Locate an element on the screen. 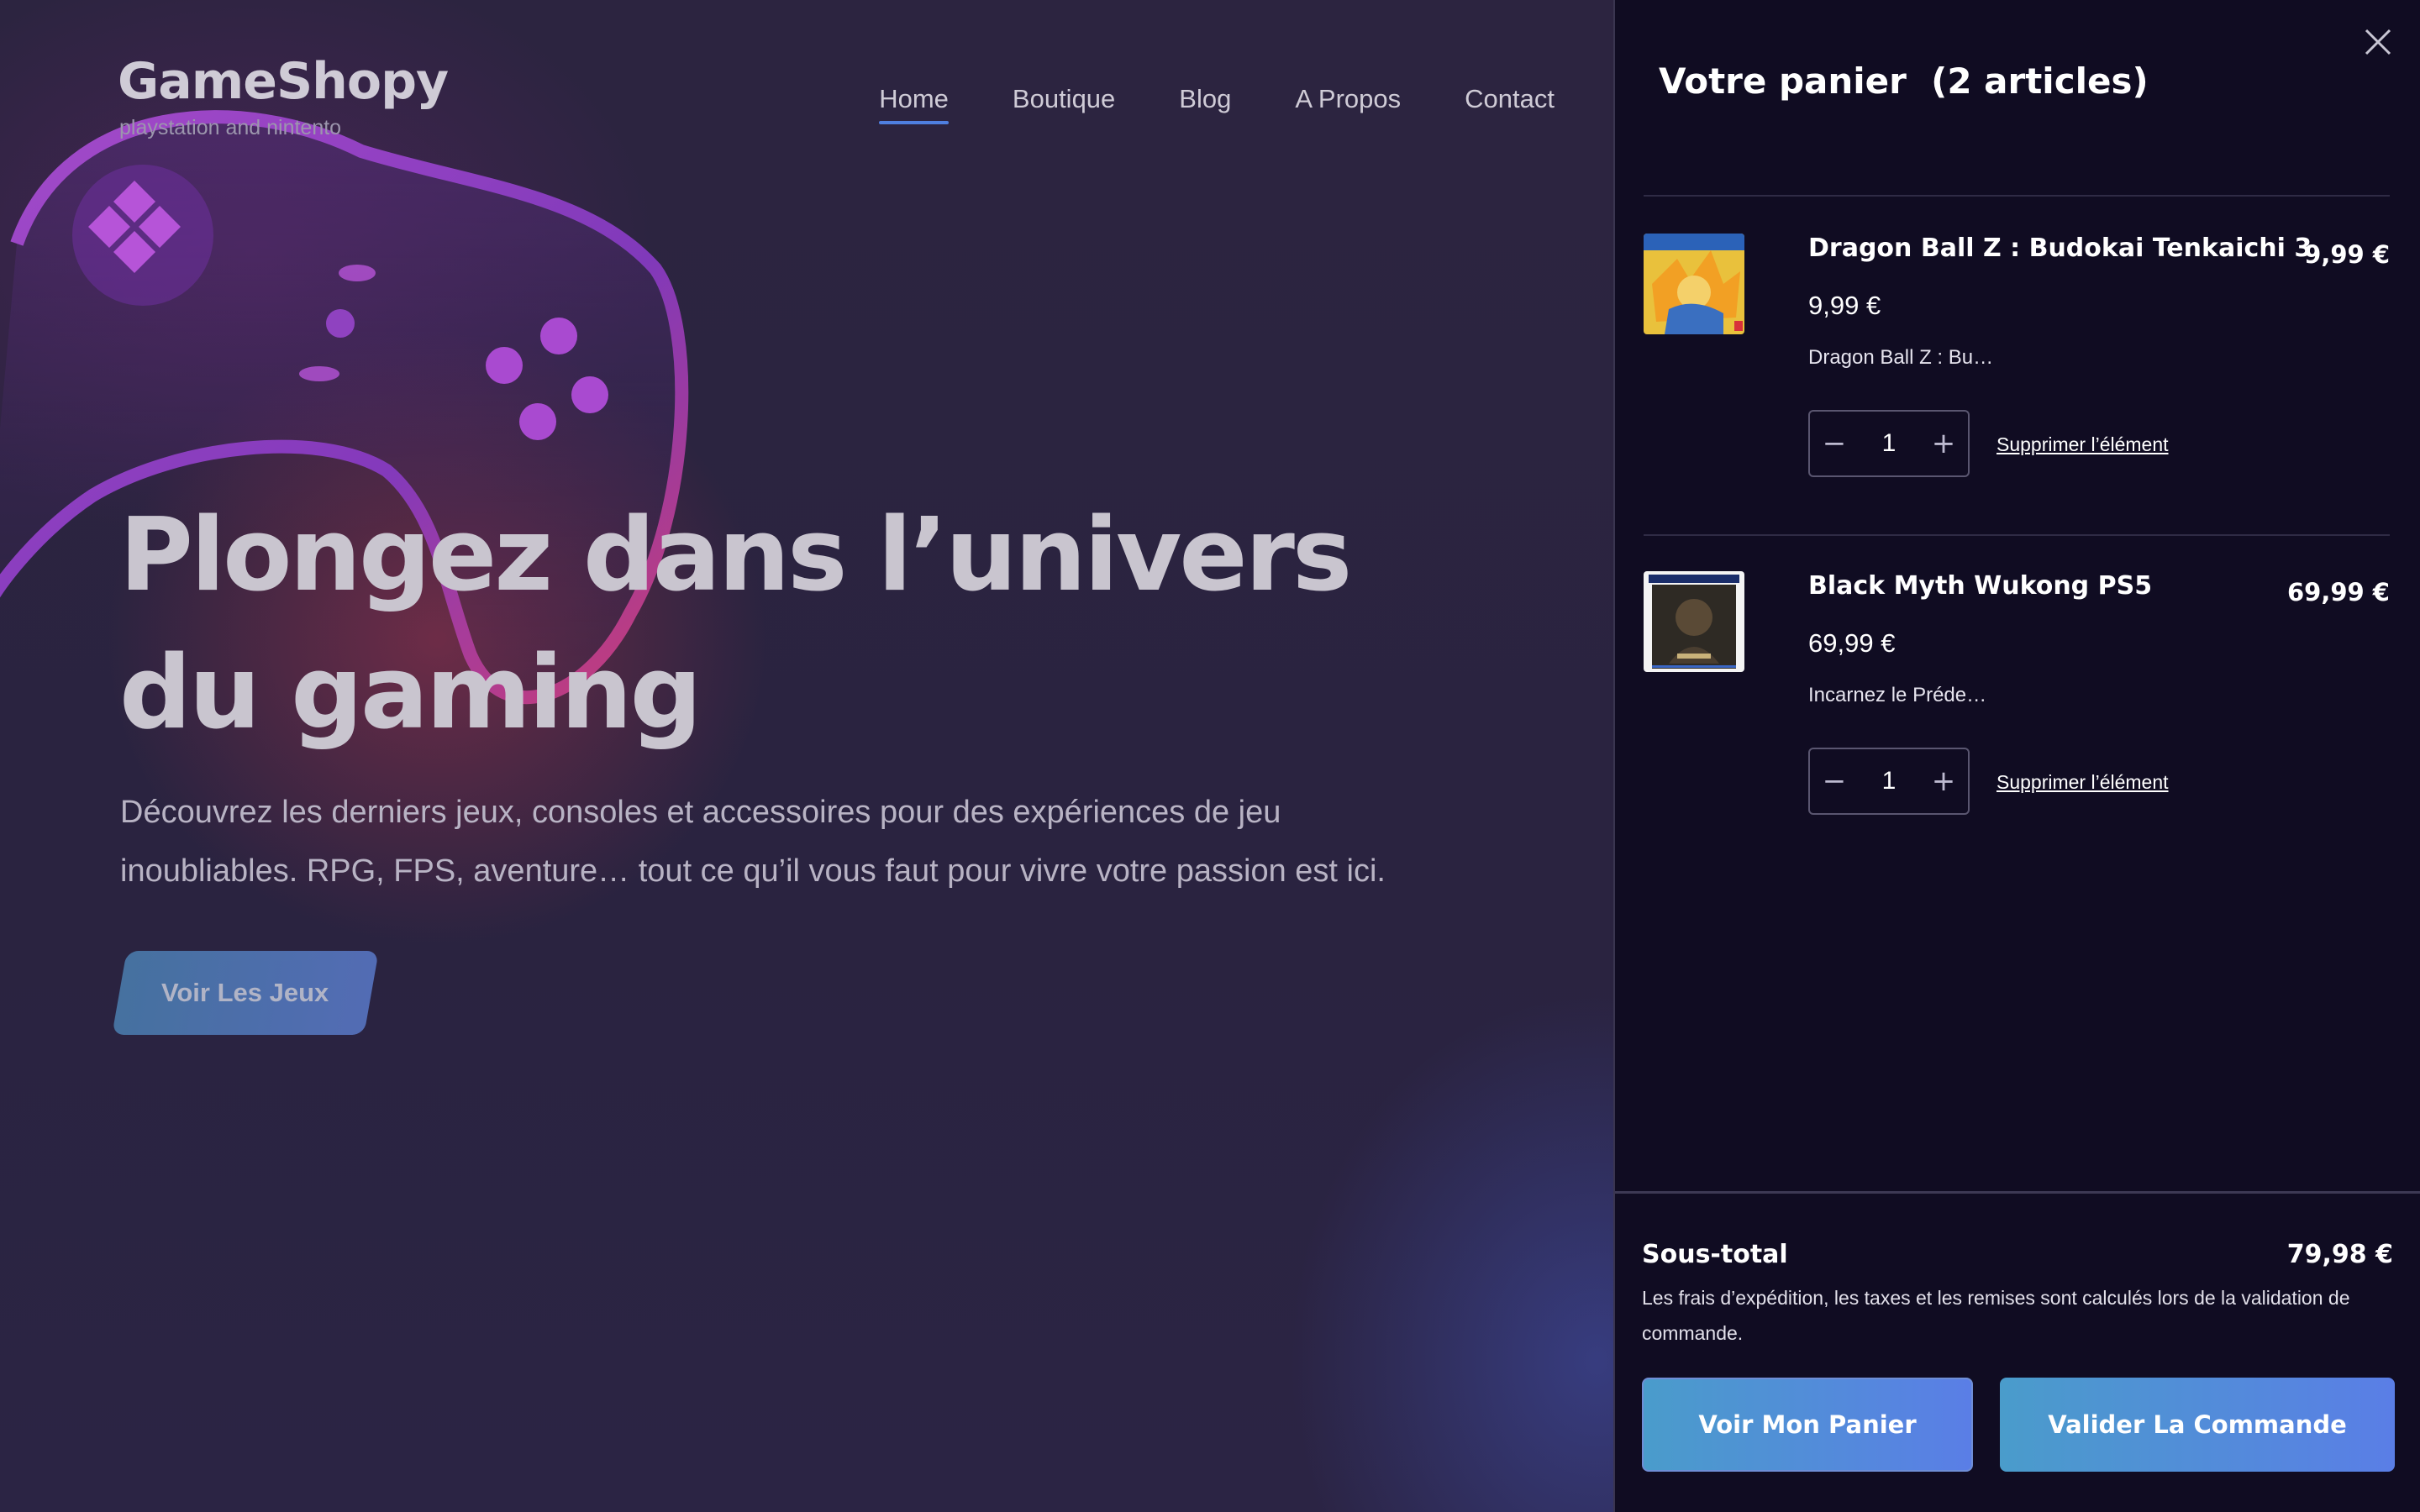 This screenshot has height=1512, width=2420. view-cart-button: Voir Mon Panier is located at coordinates (1807, 1425).